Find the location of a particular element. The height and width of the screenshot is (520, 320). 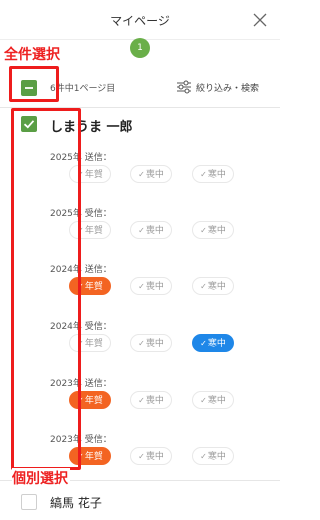

individual-select-annotation: 個別選択 is located at coordinates (41, 478).